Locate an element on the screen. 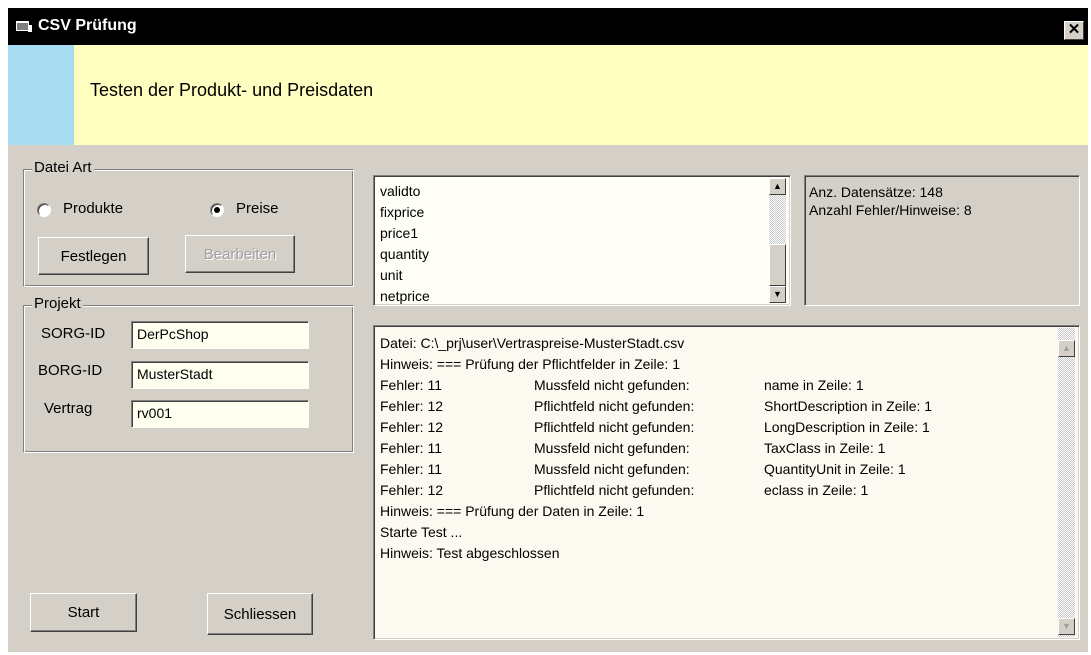  banner-accent-strip is located at coordinates (41, 95).